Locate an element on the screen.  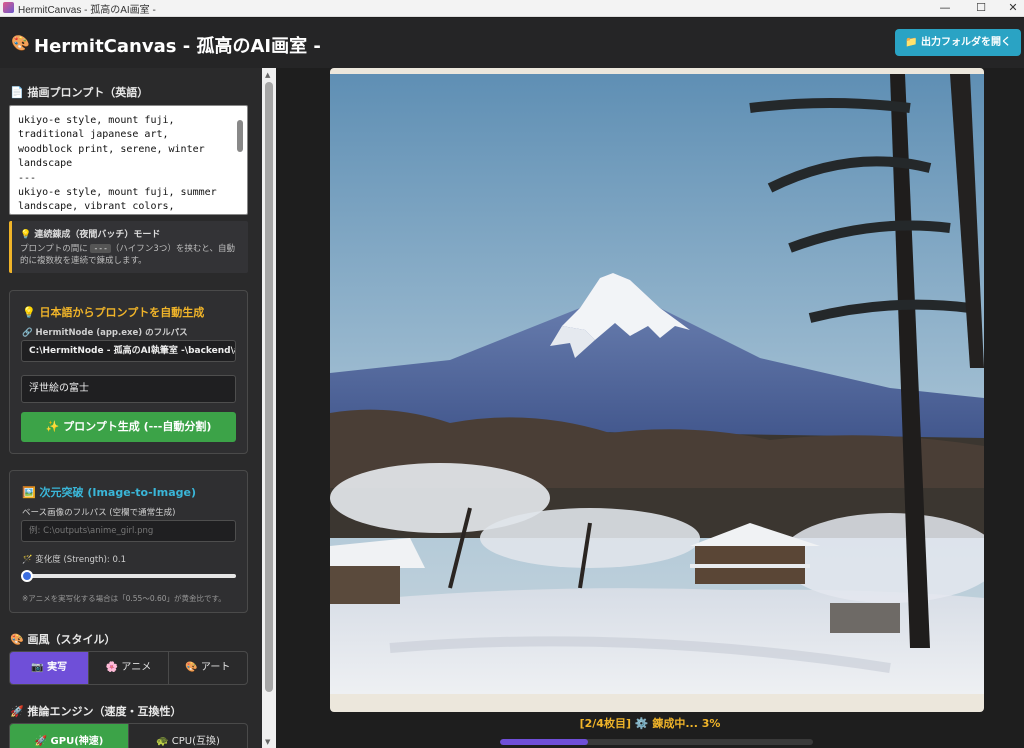
strength-slider-knob is located at coordinates (27, 576).